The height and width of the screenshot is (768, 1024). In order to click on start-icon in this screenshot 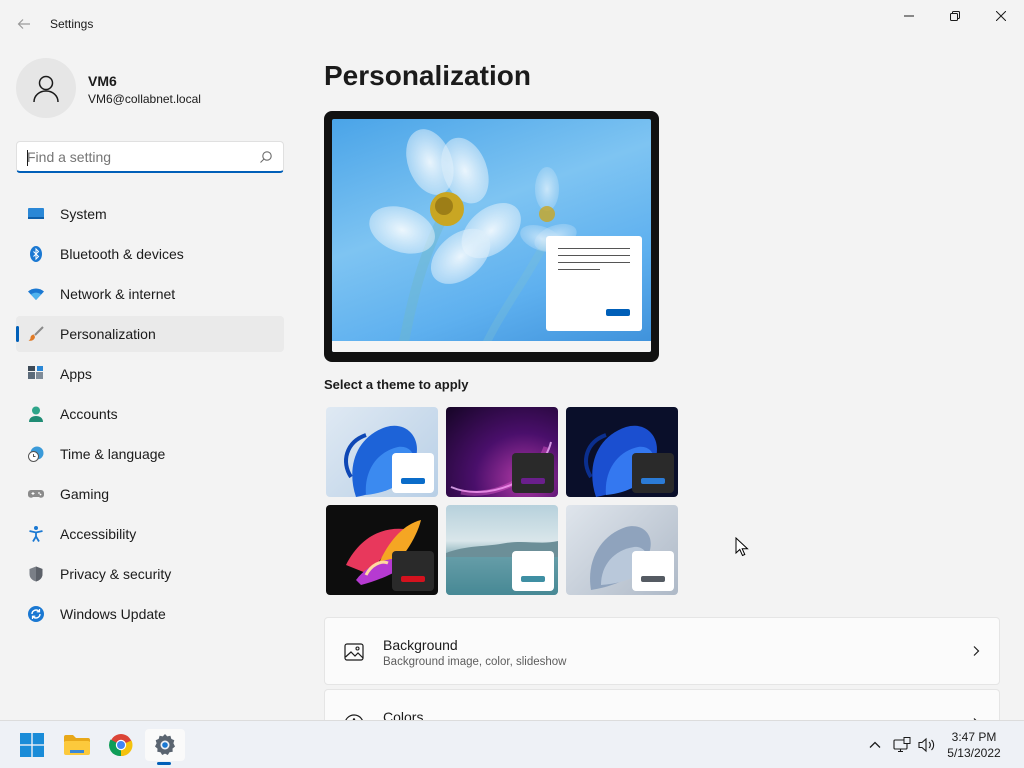, I will do `click(32, 745)`.